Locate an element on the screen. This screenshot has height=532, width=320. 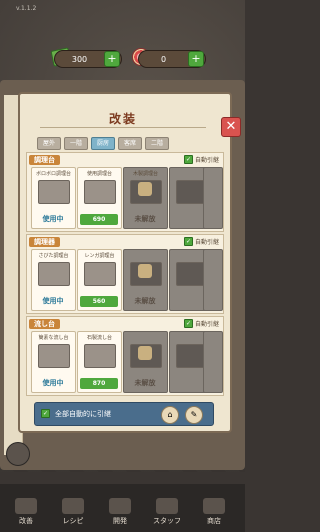
side-button is located at coordinates (18, 454).